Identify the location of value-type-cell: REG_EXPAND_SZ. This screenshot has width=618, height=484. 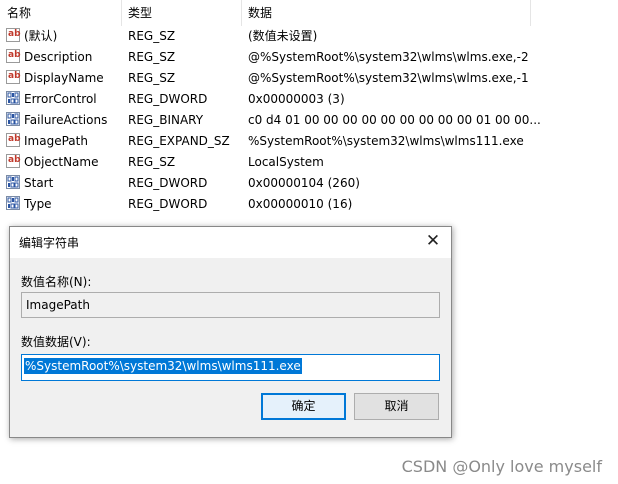
(179, 141).